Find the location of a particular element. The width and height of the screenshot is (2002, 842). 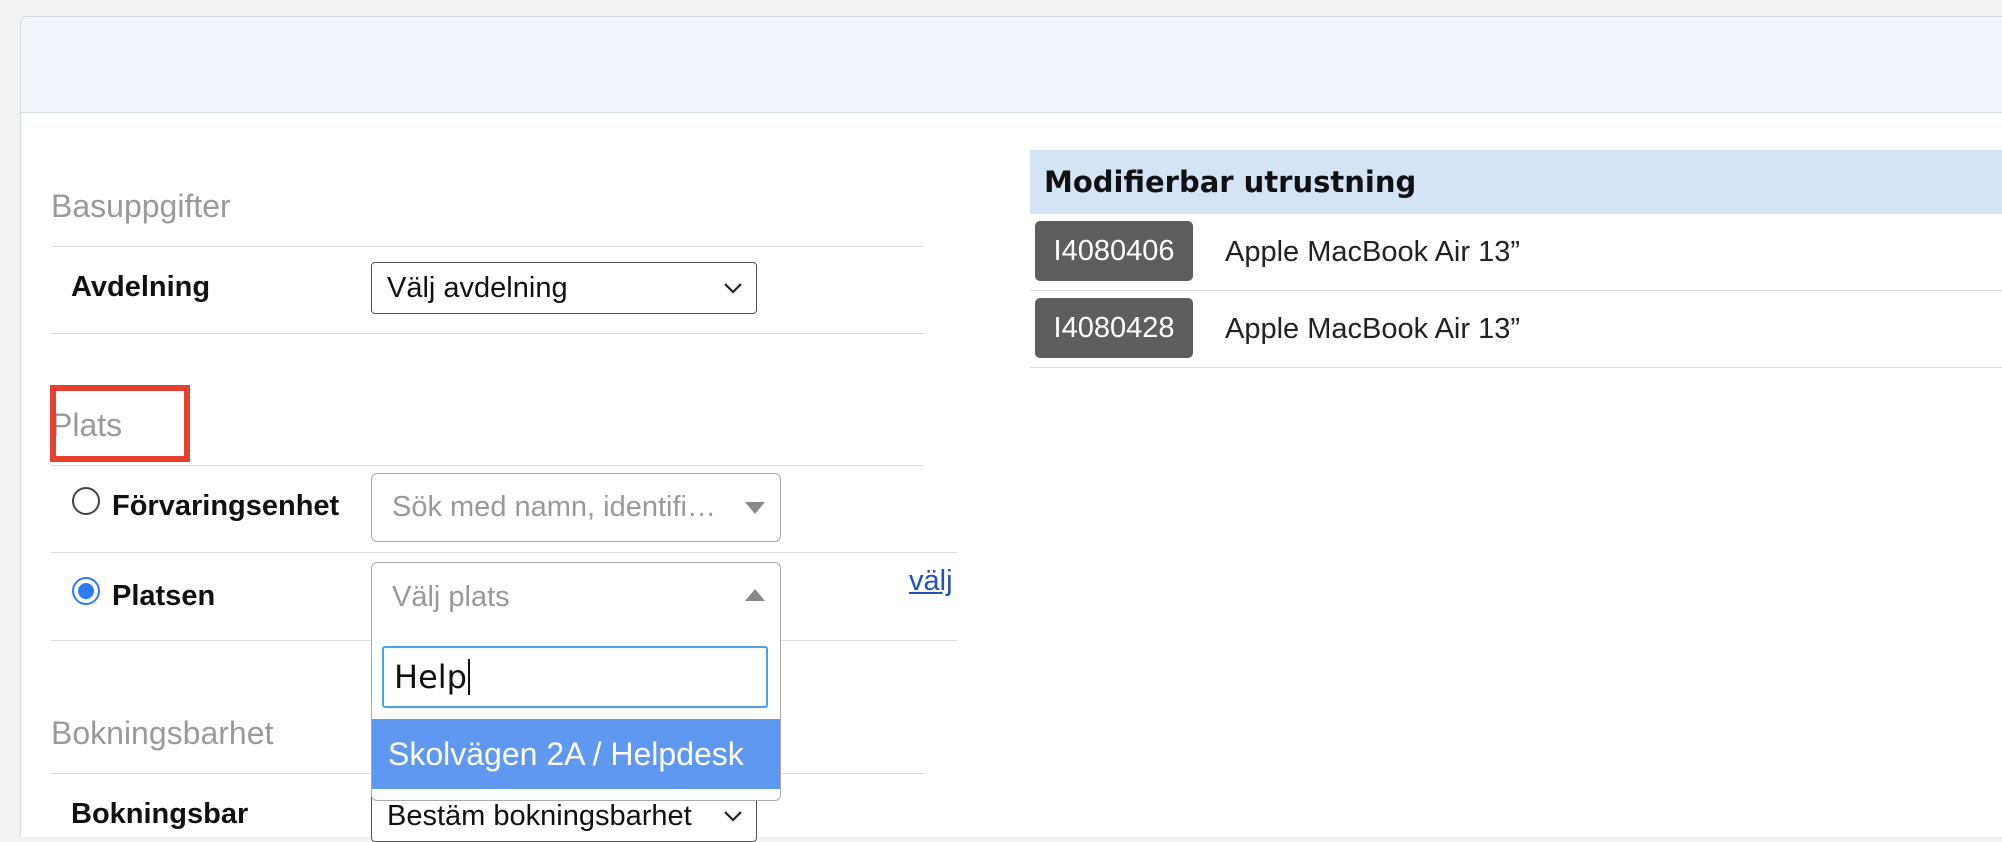

table-row: I4080428 Apple MacBook Air 13” is located at coordinates (1516, 329).